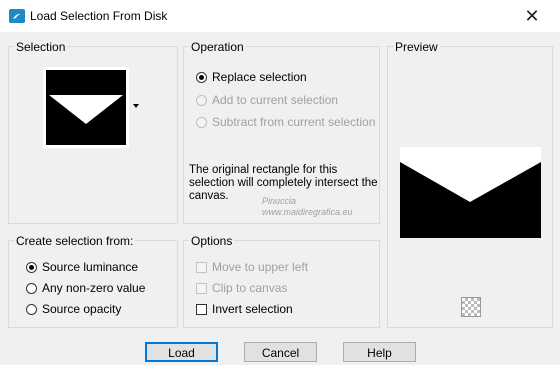 The height and width of the screenshot is (365, 560). What do you see at coordinates (280, 16) in the screenshot?
I see `title-bar: Load Selection From Disk ✕` at bounding box center [280, 16].